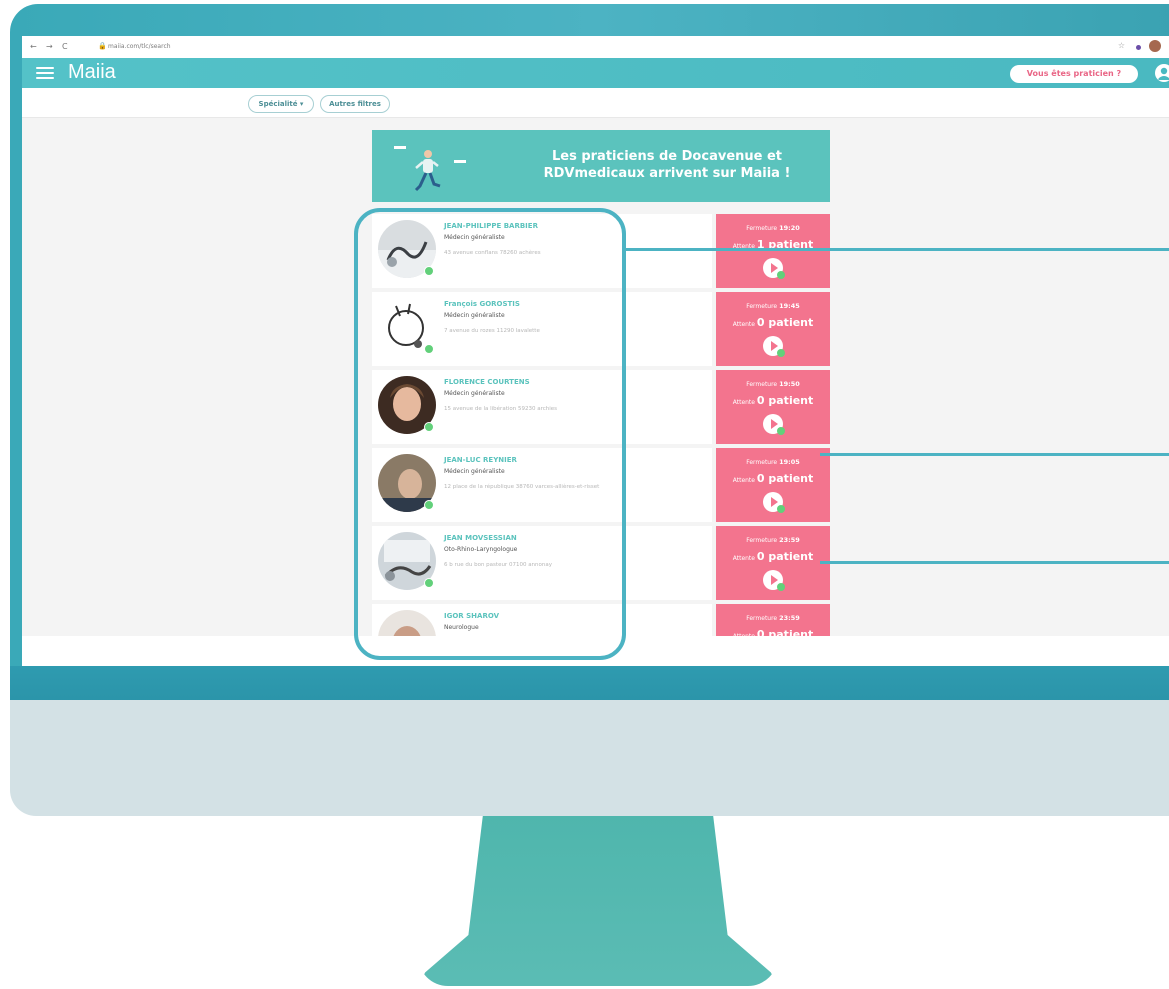  Describe the element at coordinates (490, 434) in the screenshot. I see `doctor-list-highlight` at that location.